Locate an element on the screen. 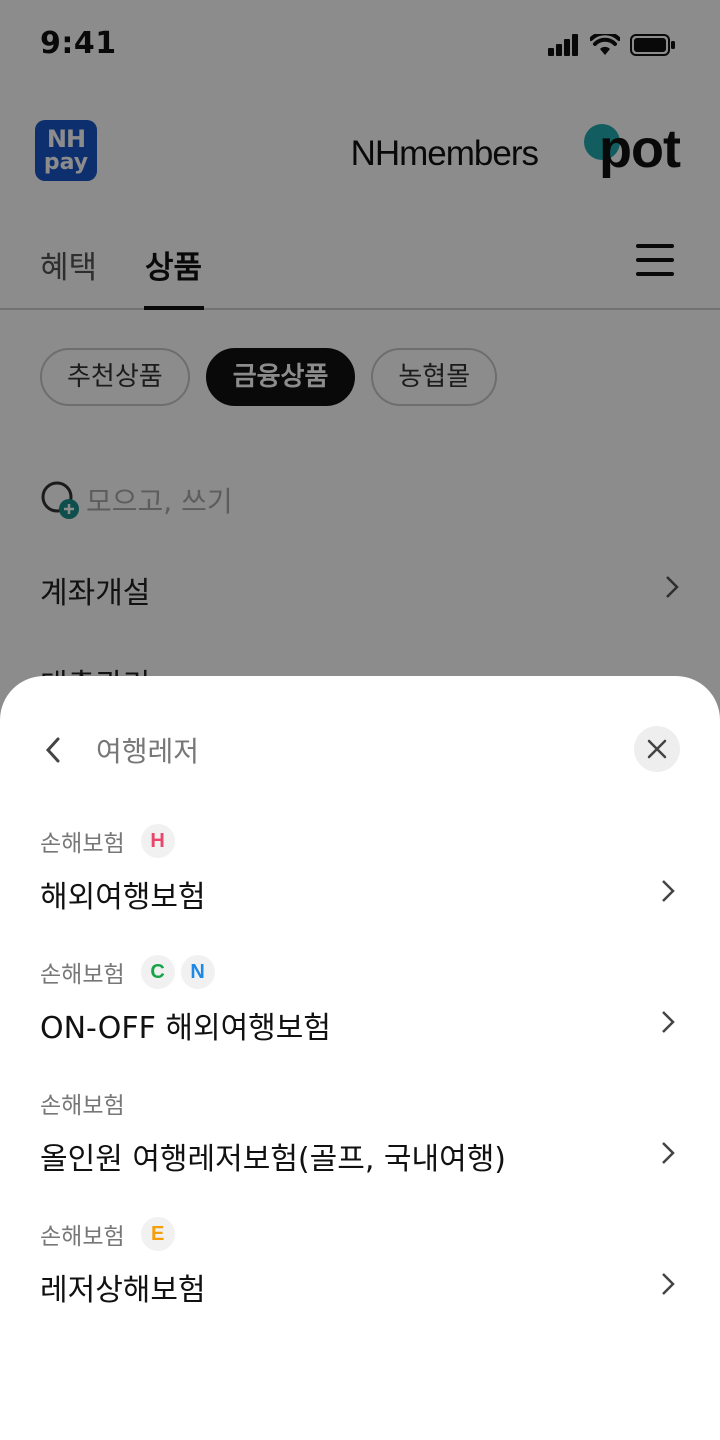 The width and height of the screenshot is (720, 1440). product-title: 해외여행보험 is located at coordinates (123, 897).